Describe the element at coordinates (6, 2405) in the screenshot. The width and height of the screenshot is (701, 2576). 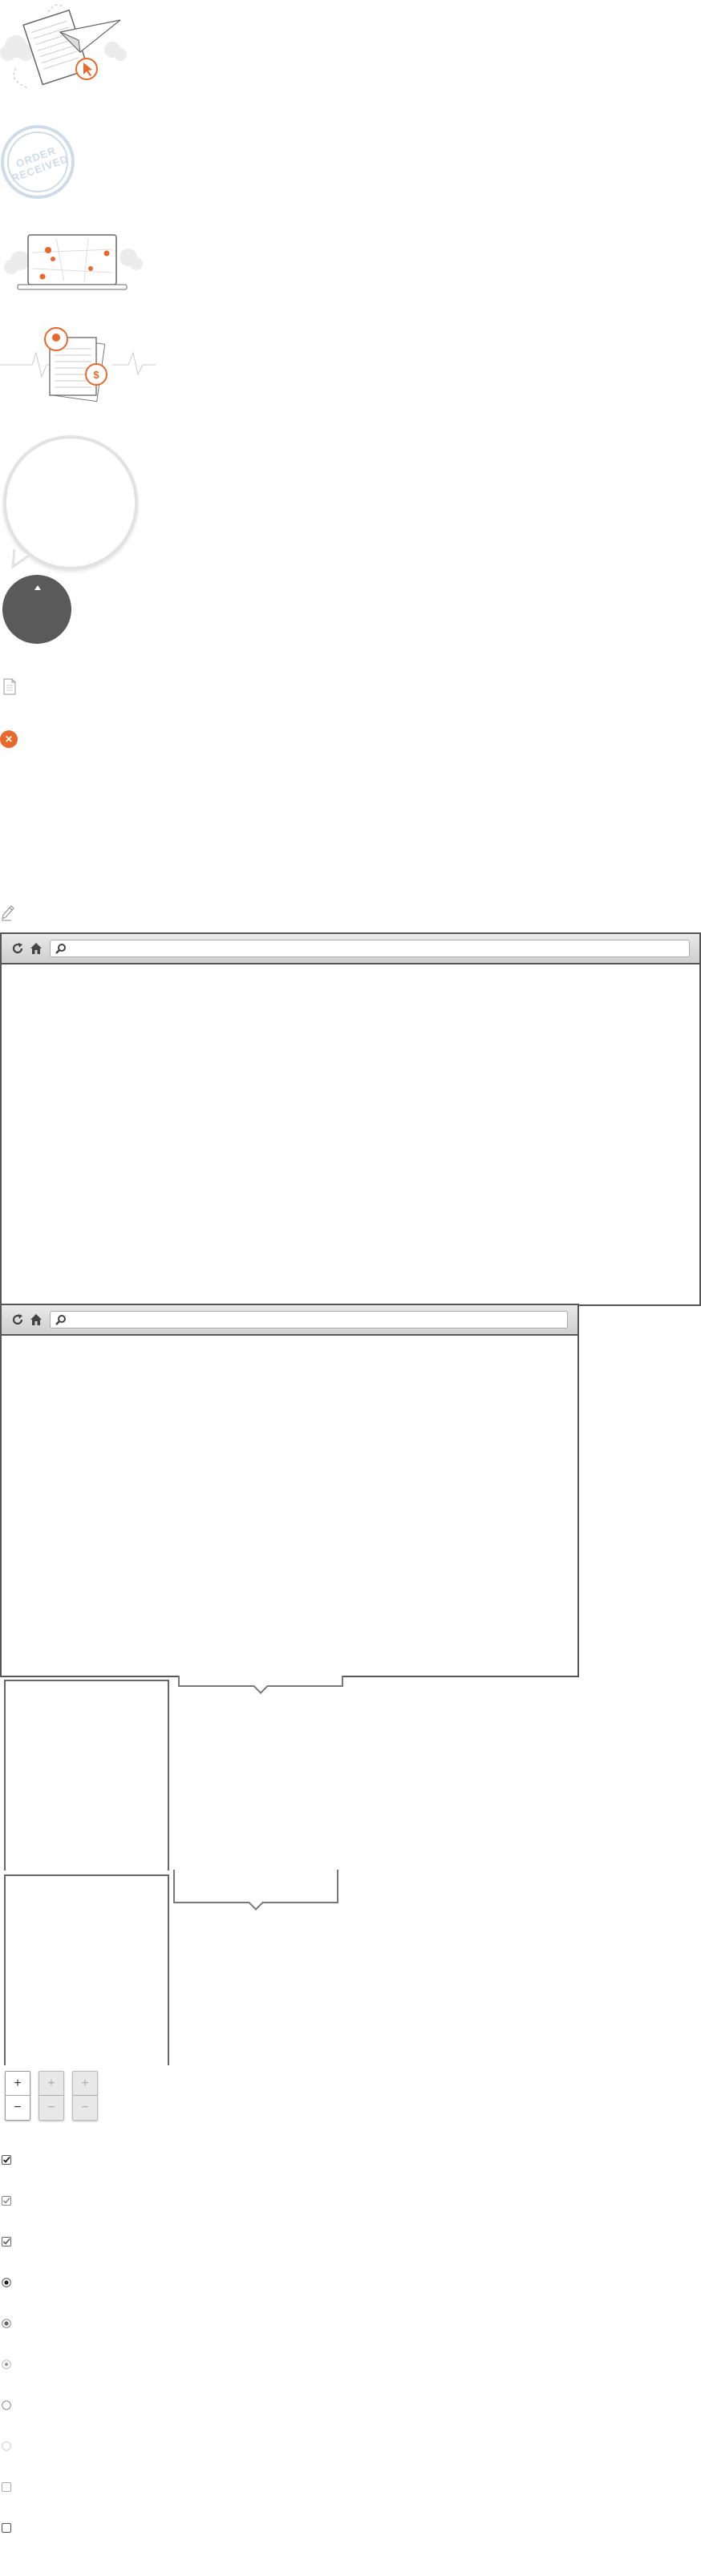
I see `radio-empty` at that location.